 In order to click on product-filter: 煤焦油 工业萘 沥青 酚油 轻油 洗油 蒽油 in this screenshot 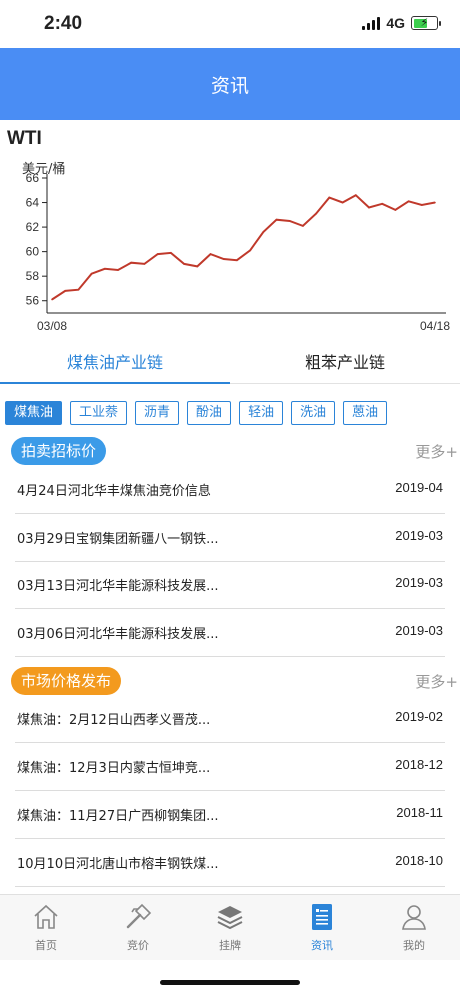, I will do `click(196, 413)`.